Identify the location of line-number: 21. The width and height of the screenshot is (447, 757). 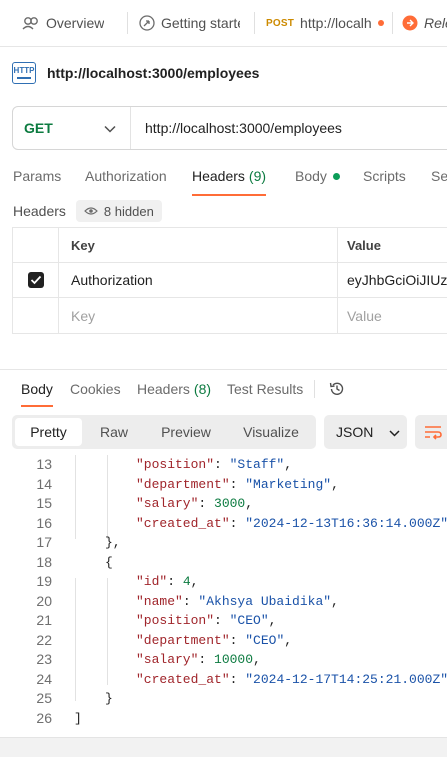
(44, 620).